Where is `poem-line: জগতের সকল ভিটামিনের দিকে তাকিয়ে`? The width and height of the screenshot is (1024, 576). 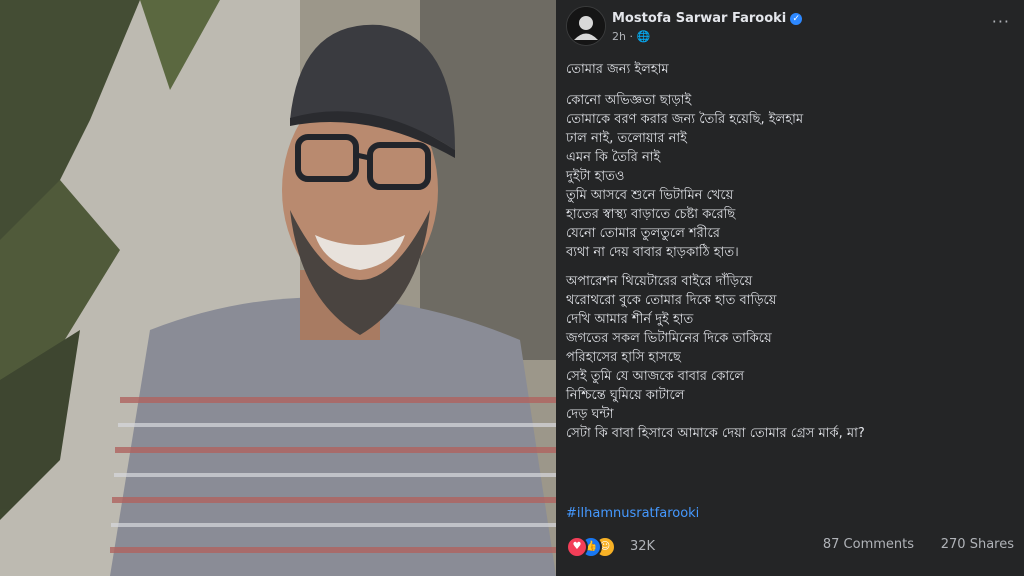
poem-line: জগতের সকল ভিটামিনের দিকে তাকিয়ে is located at coordinates (669, 338).